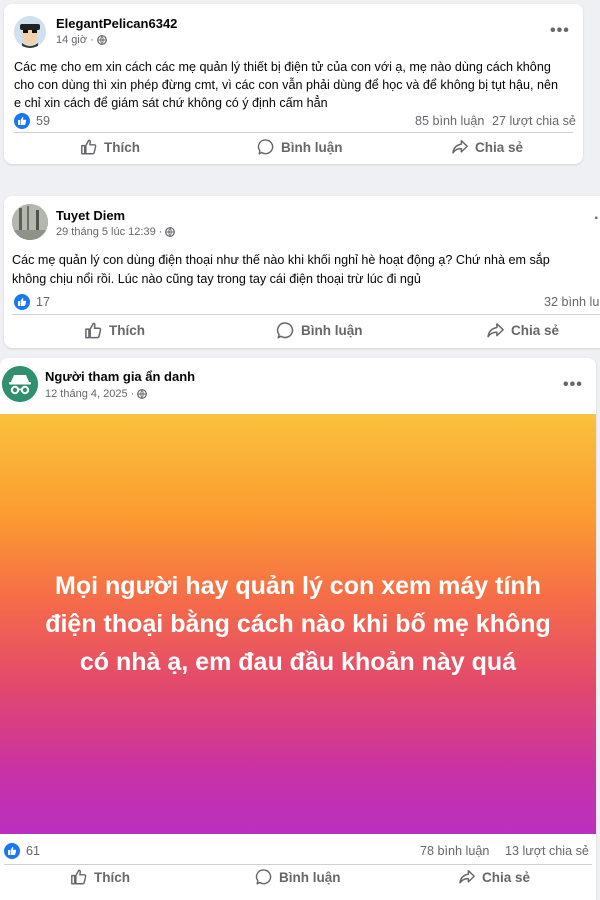 This screenshot has height=900, width=600. I want to click on post-timestamp: 29 tháng 5 lúc 12:39 ·, so click(116, 232).